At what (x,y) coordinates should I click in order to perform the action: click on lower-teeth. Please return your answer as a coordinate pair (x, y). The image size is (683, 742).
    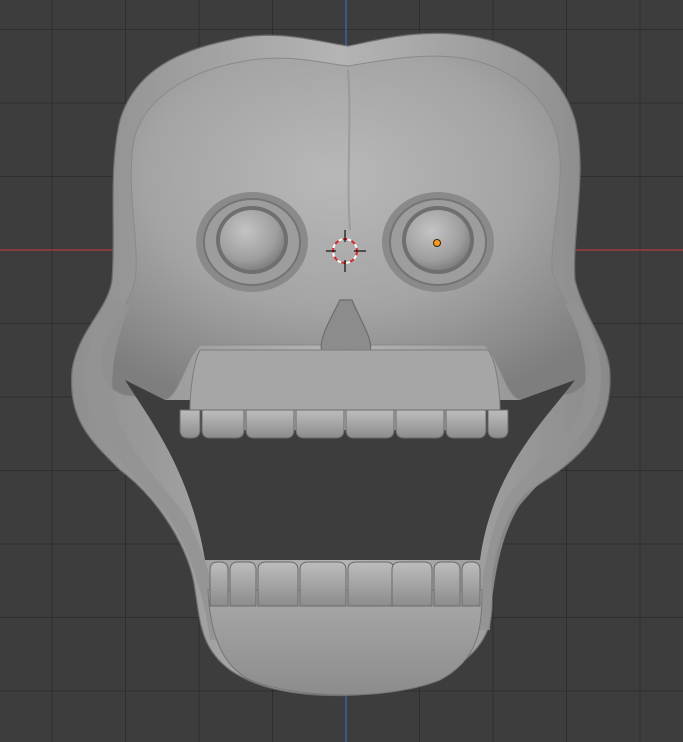
    Looking at the image, I should click on (345, 584).